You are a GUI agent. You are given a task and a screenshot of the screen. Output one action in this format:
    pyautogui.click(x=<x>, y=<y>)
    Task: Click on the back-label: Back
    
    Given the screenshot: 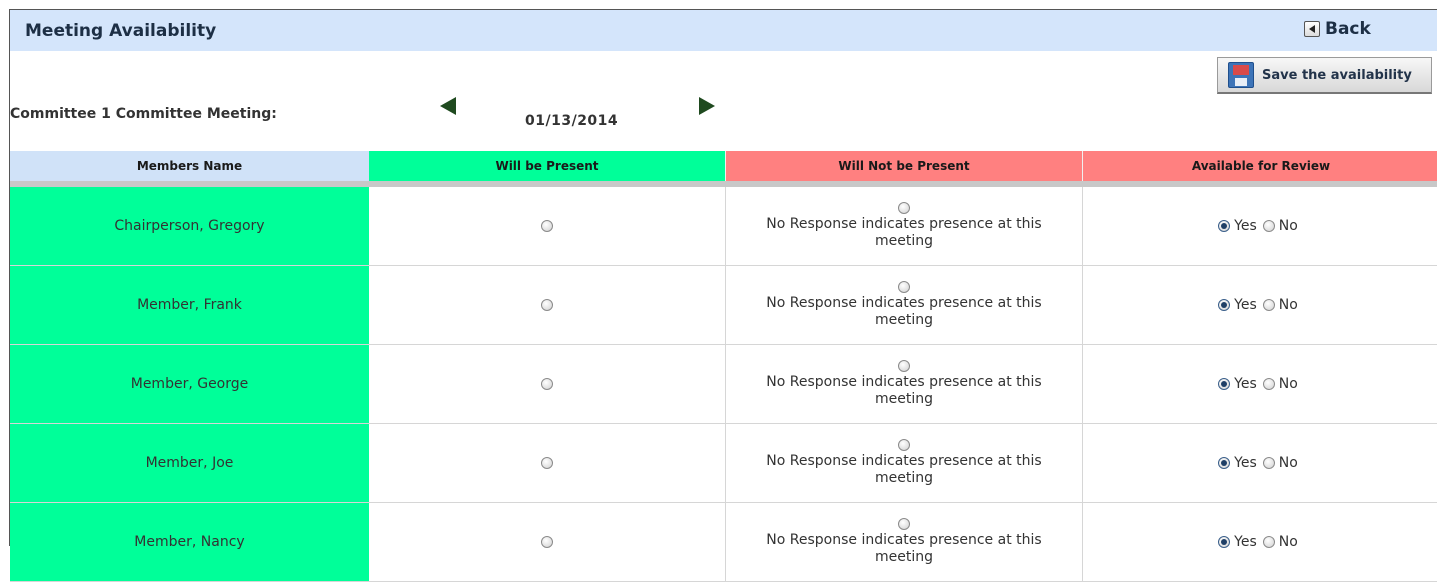 What is the action you would take?
    pyautogui.click(x=1348, y=29)
    